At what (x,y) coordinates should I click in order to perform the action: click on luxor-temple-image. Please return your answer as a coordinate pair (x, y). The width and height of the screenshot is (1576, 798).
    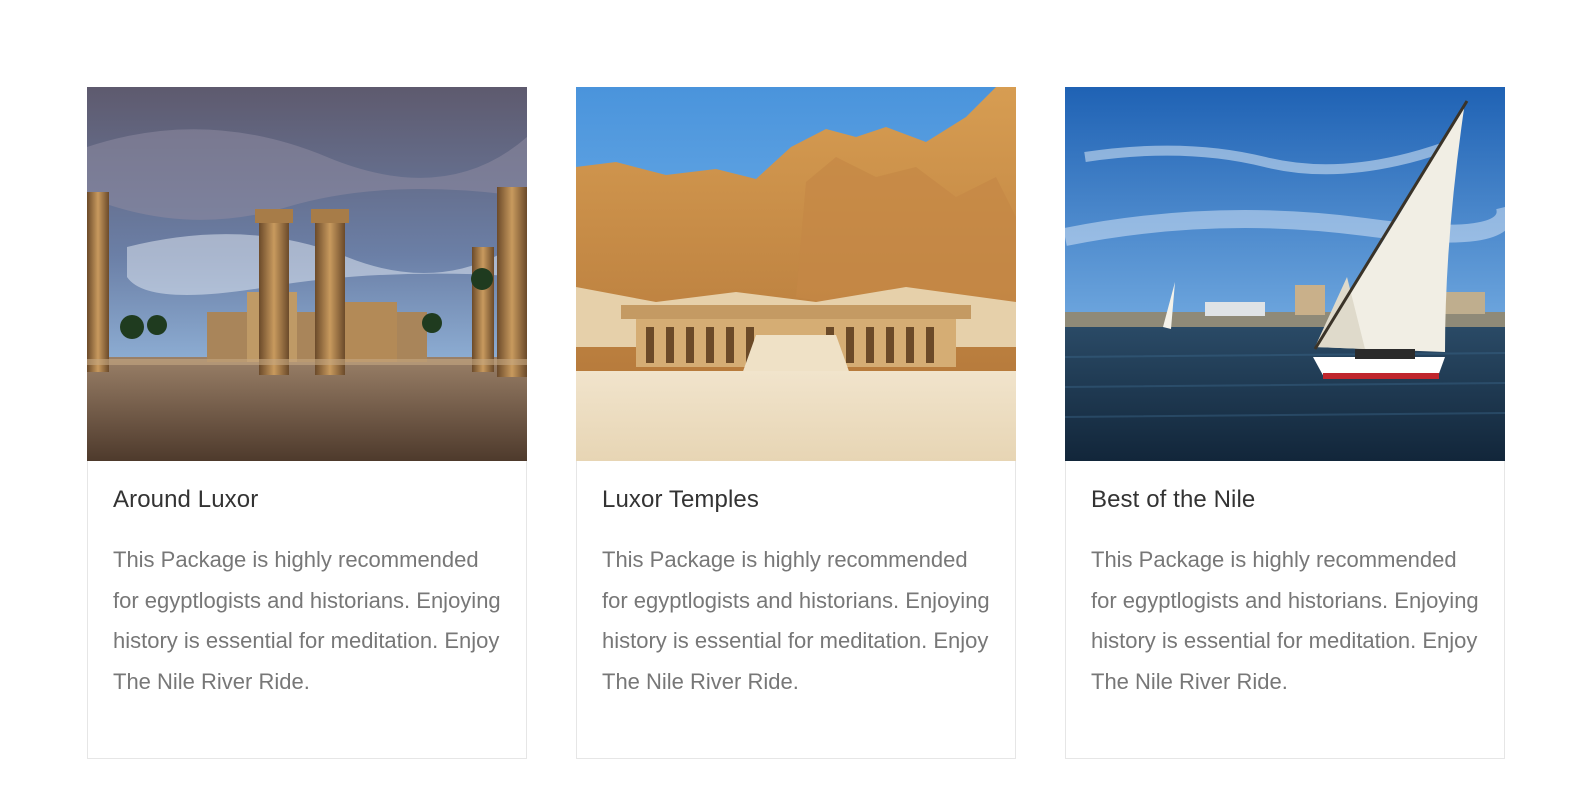
    Looking at the image, I should click on (307, 274).